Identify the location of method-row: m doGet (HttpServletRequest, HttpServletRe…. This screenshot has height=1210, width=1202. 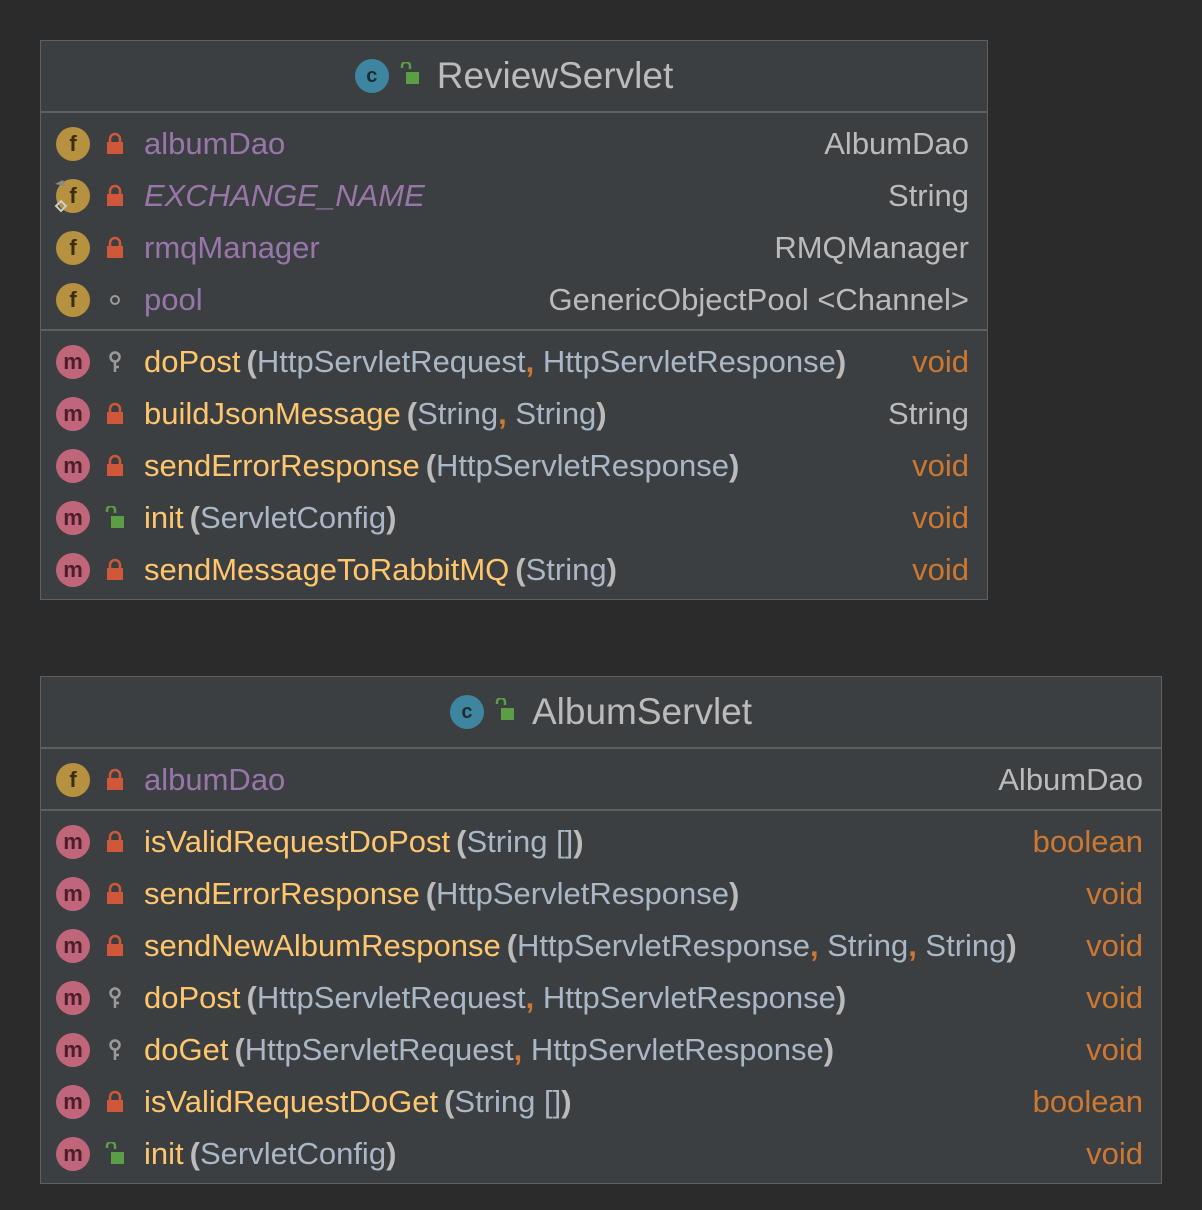
(601, 1050).